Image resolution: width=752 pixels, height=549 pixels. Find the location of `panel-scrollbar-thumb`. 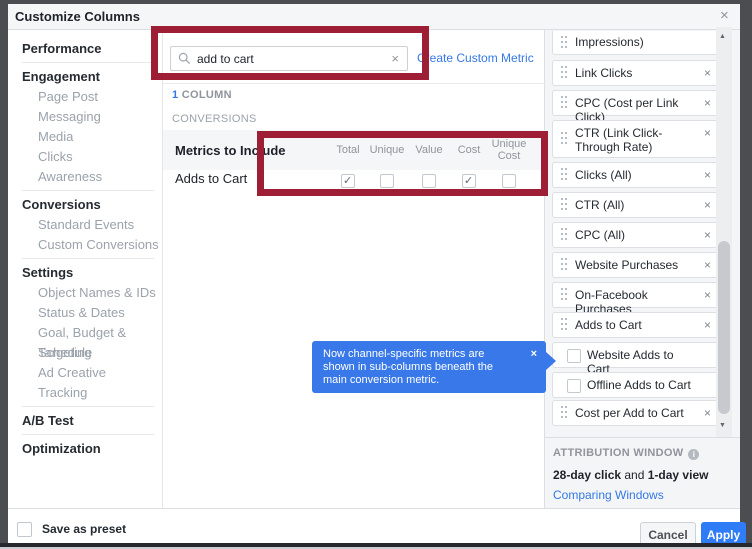

panel-scrollbar-thumb is located at coordinates (724, 327).